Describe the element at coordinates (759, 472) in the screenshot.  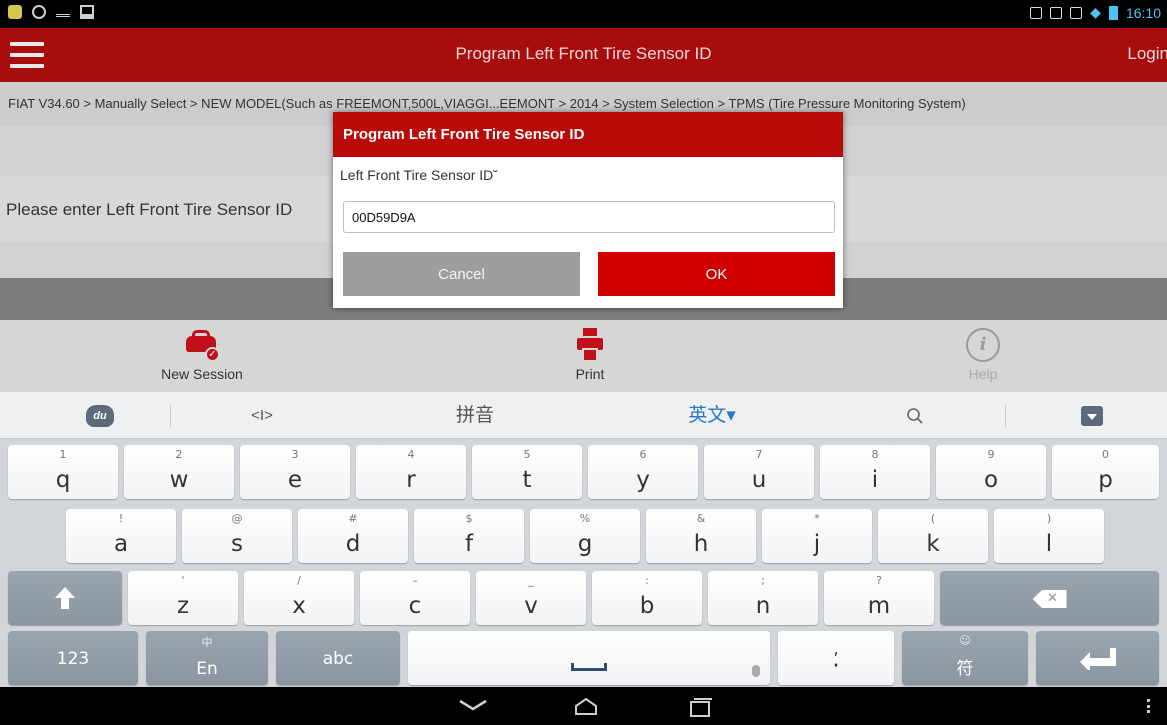
I see `key-u: 7u` at that location.